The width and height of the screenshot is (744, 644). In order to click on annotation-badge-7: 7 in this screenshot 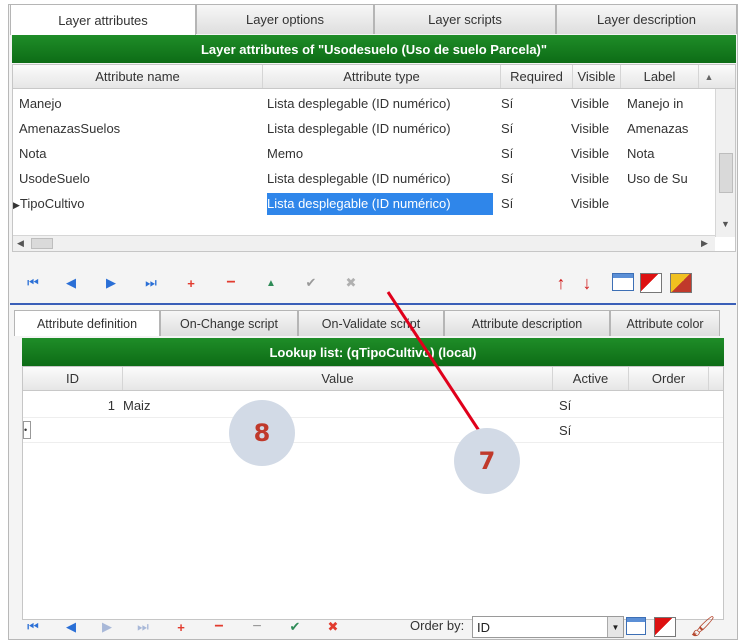, I will do `click(487, 461)`.